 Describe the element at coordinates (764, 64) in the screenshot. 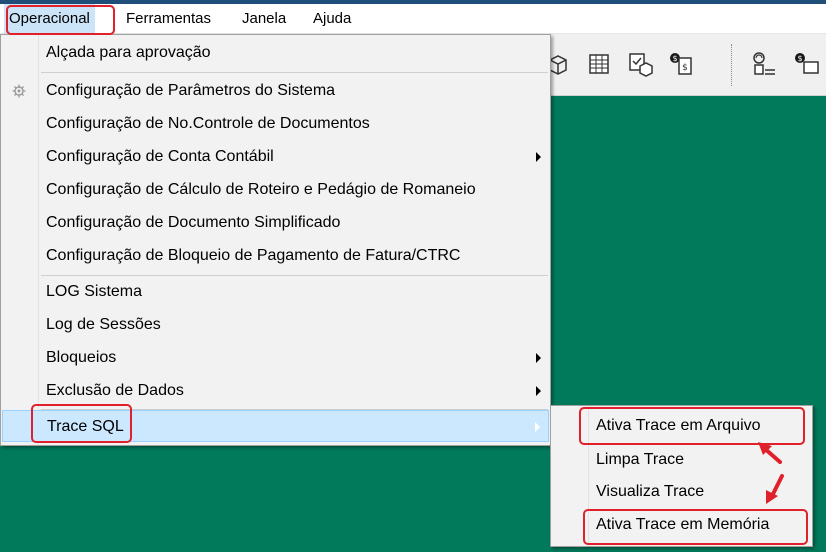

I see `transfer-icon` at that location.